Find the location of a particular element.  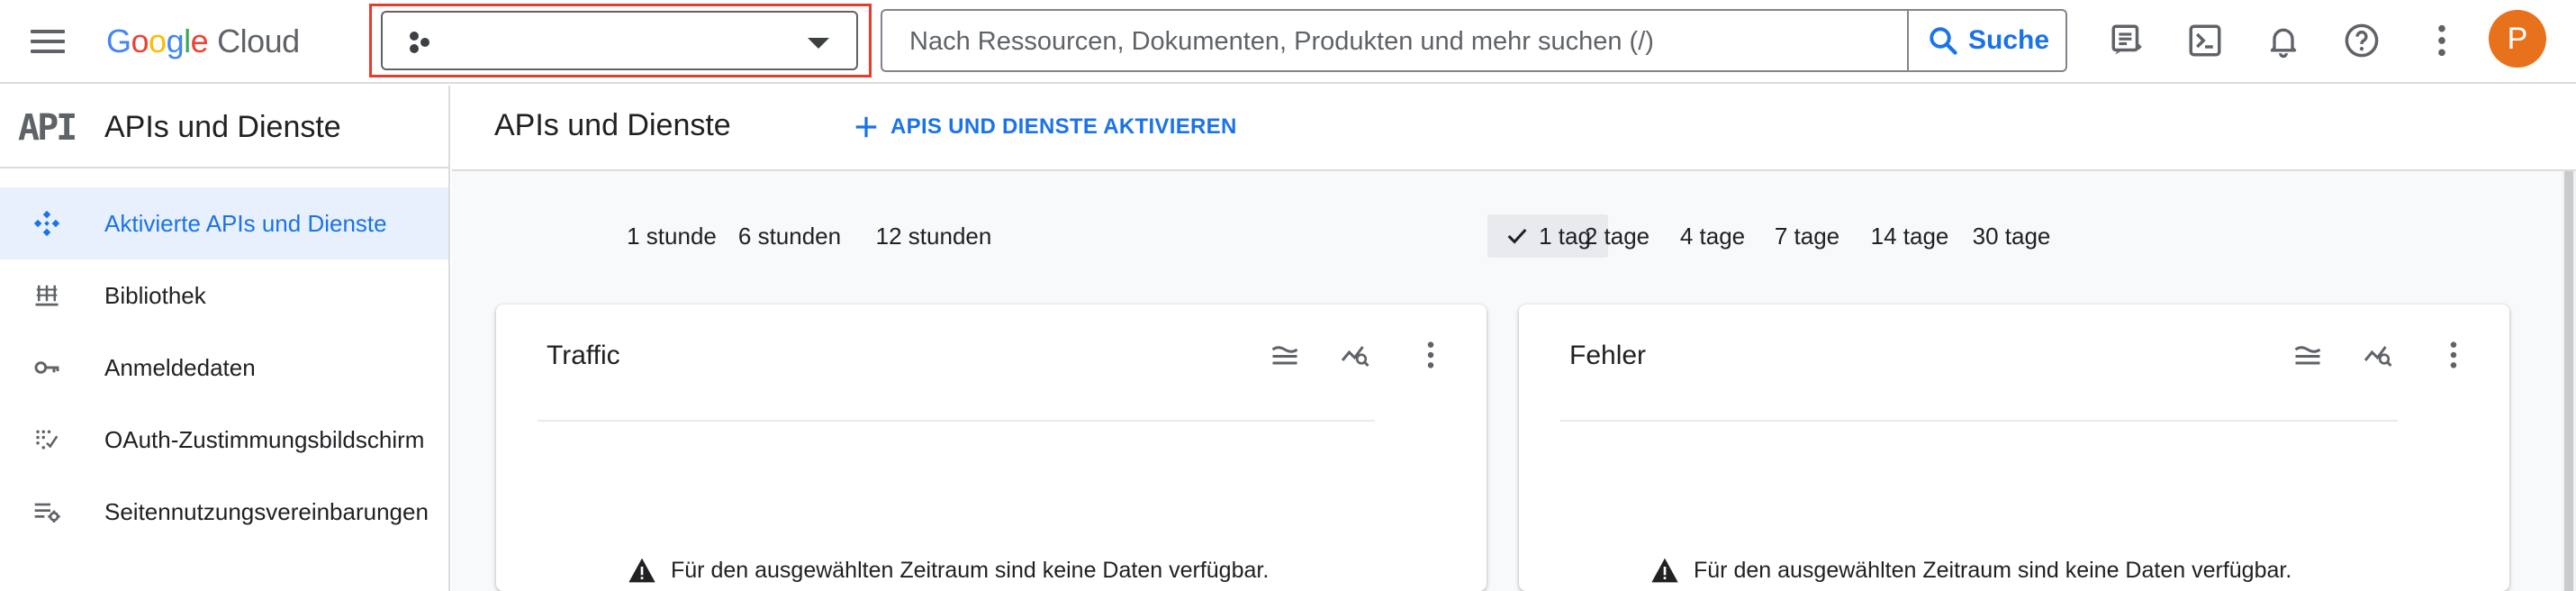

notifications-bell-icon is located at coordinates (2283, 40).